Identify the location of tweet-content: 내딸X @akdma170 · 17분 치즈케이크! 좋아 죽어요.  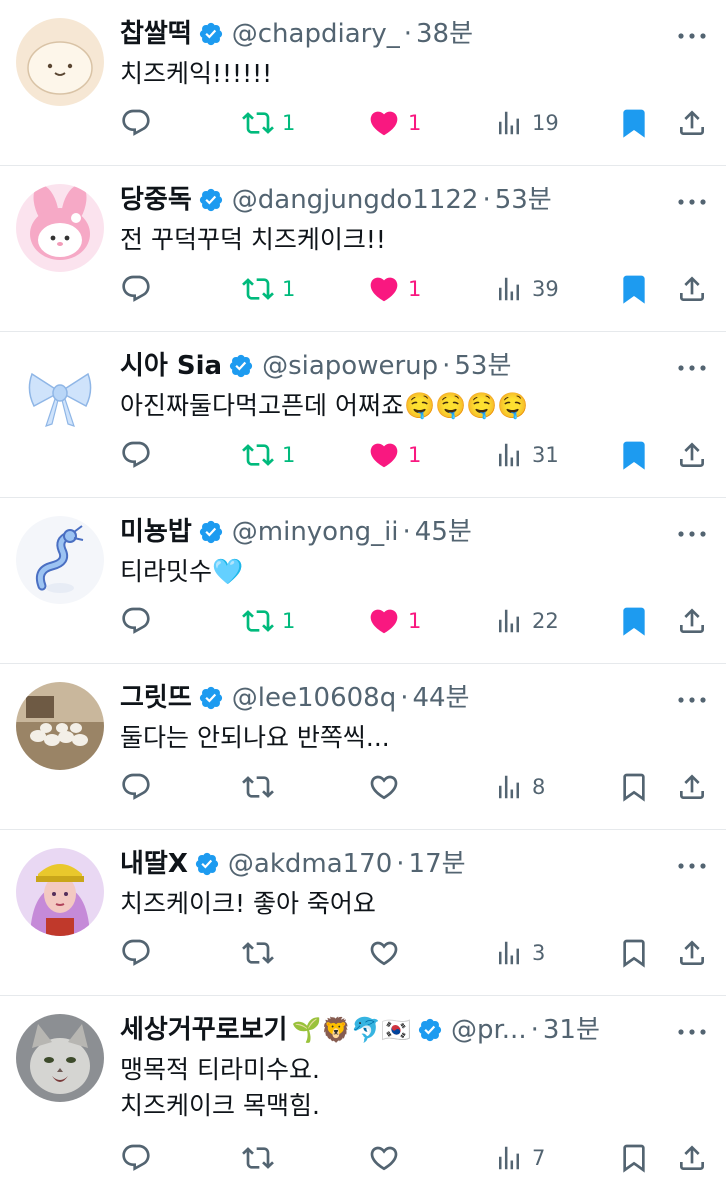
(415, 883).